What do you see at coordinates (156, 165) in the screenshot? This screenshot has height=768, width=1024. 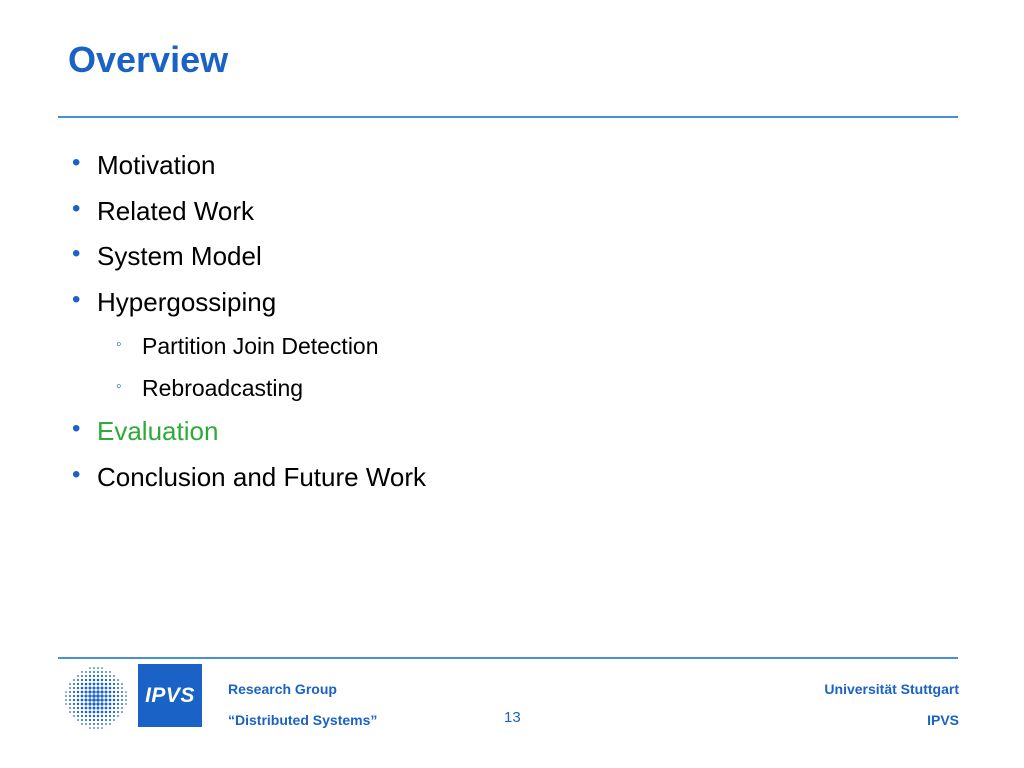 I see `bullet-text: Motivation` at bounding box center [156, 165].